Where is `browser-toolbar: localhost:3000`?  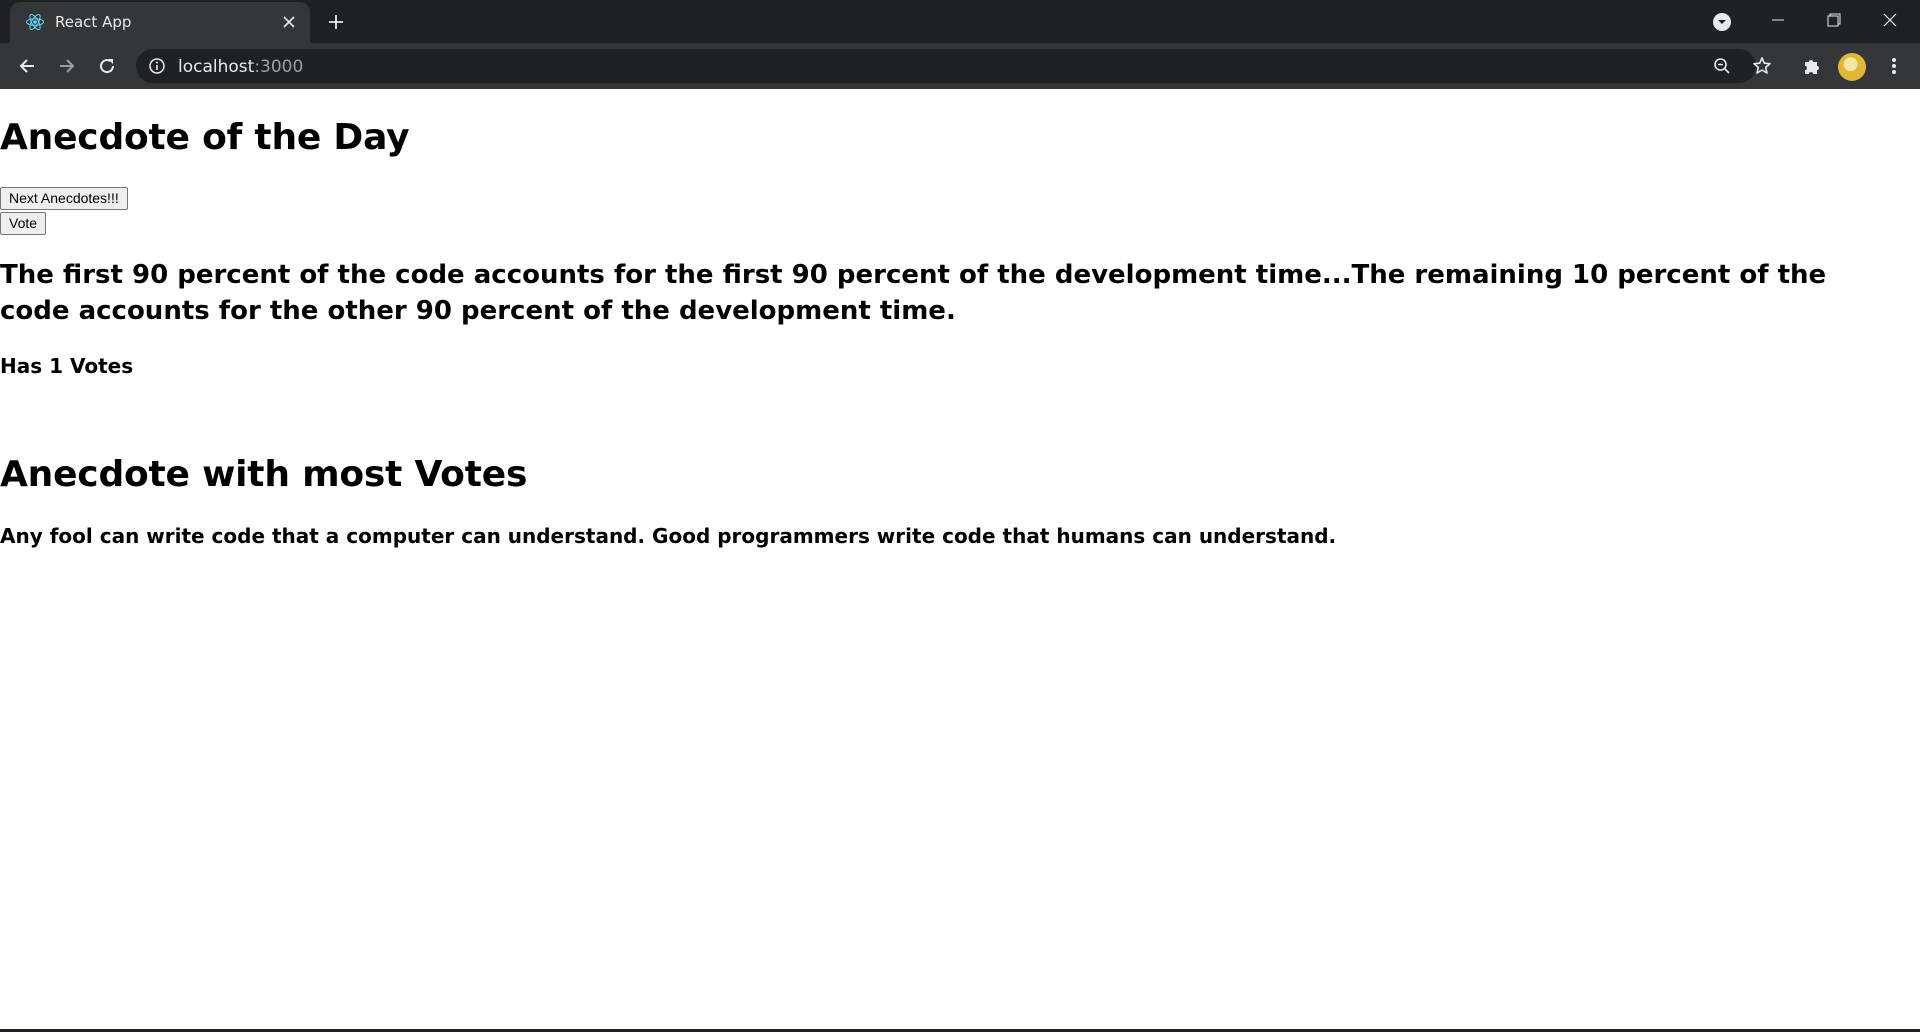 browser-toolbar: localhost:3000 is located at coordinates (960, 66).